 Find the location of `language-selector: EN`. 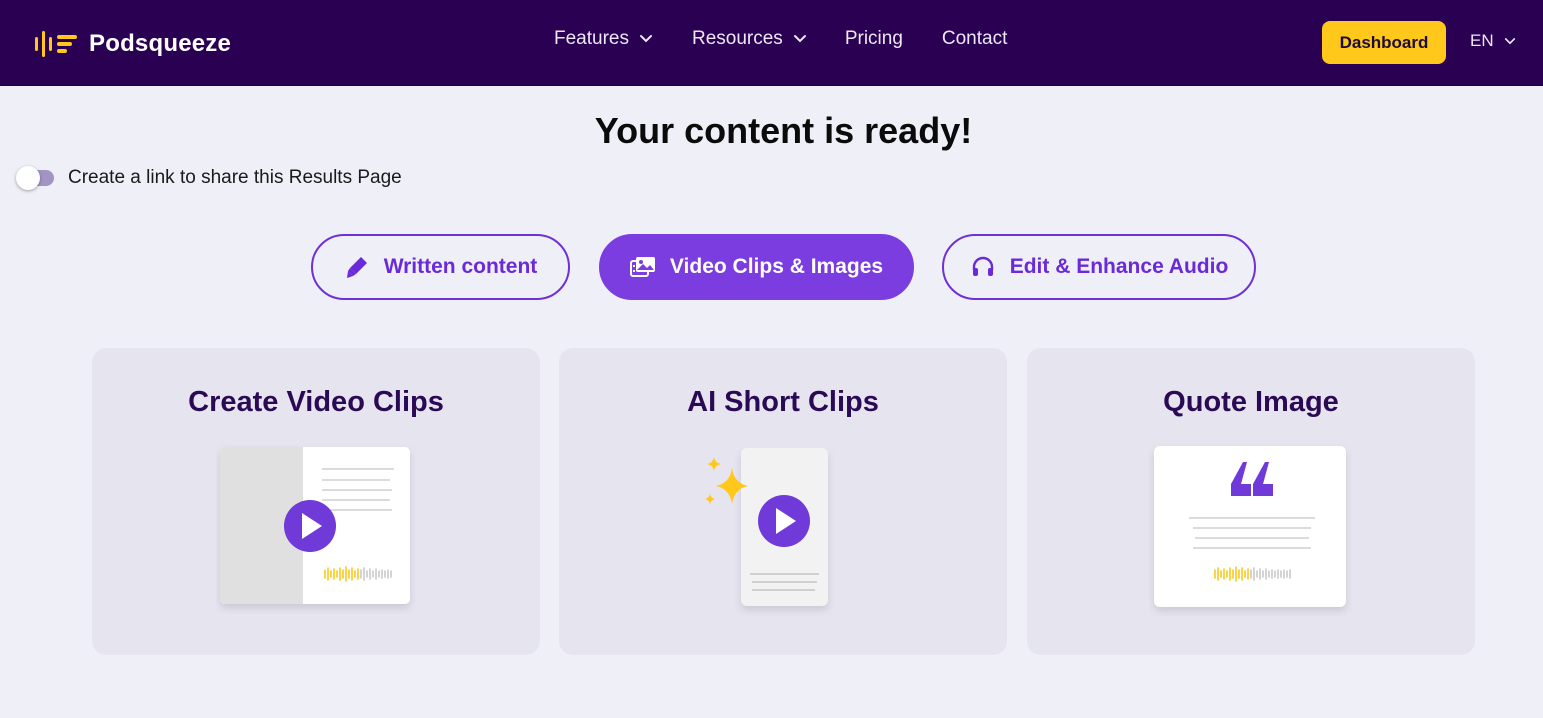

language-selector: EN is located at coordinates (1493, 41).